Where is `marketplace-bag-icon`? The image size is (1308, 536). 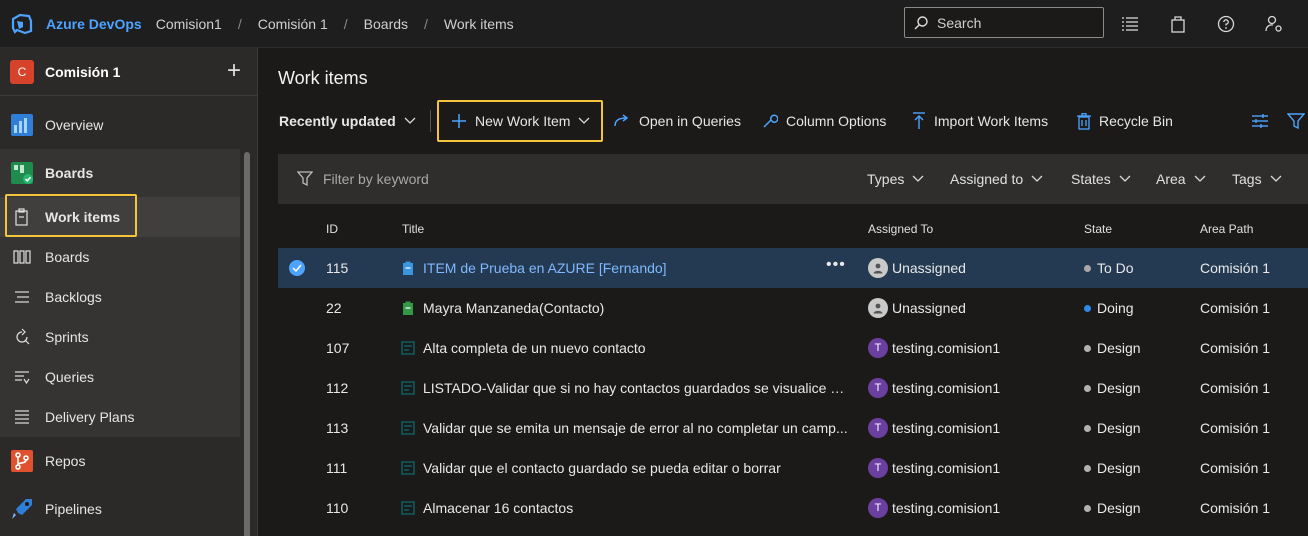
marketplace-bag-icon is located at coordinates (1178, 24).